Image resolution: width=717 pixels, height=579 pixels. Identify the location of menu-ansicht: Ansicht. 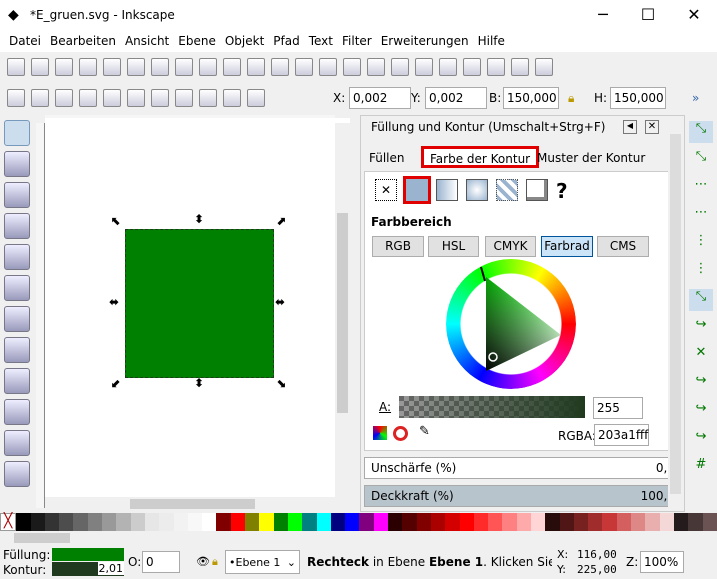
(147, 40).